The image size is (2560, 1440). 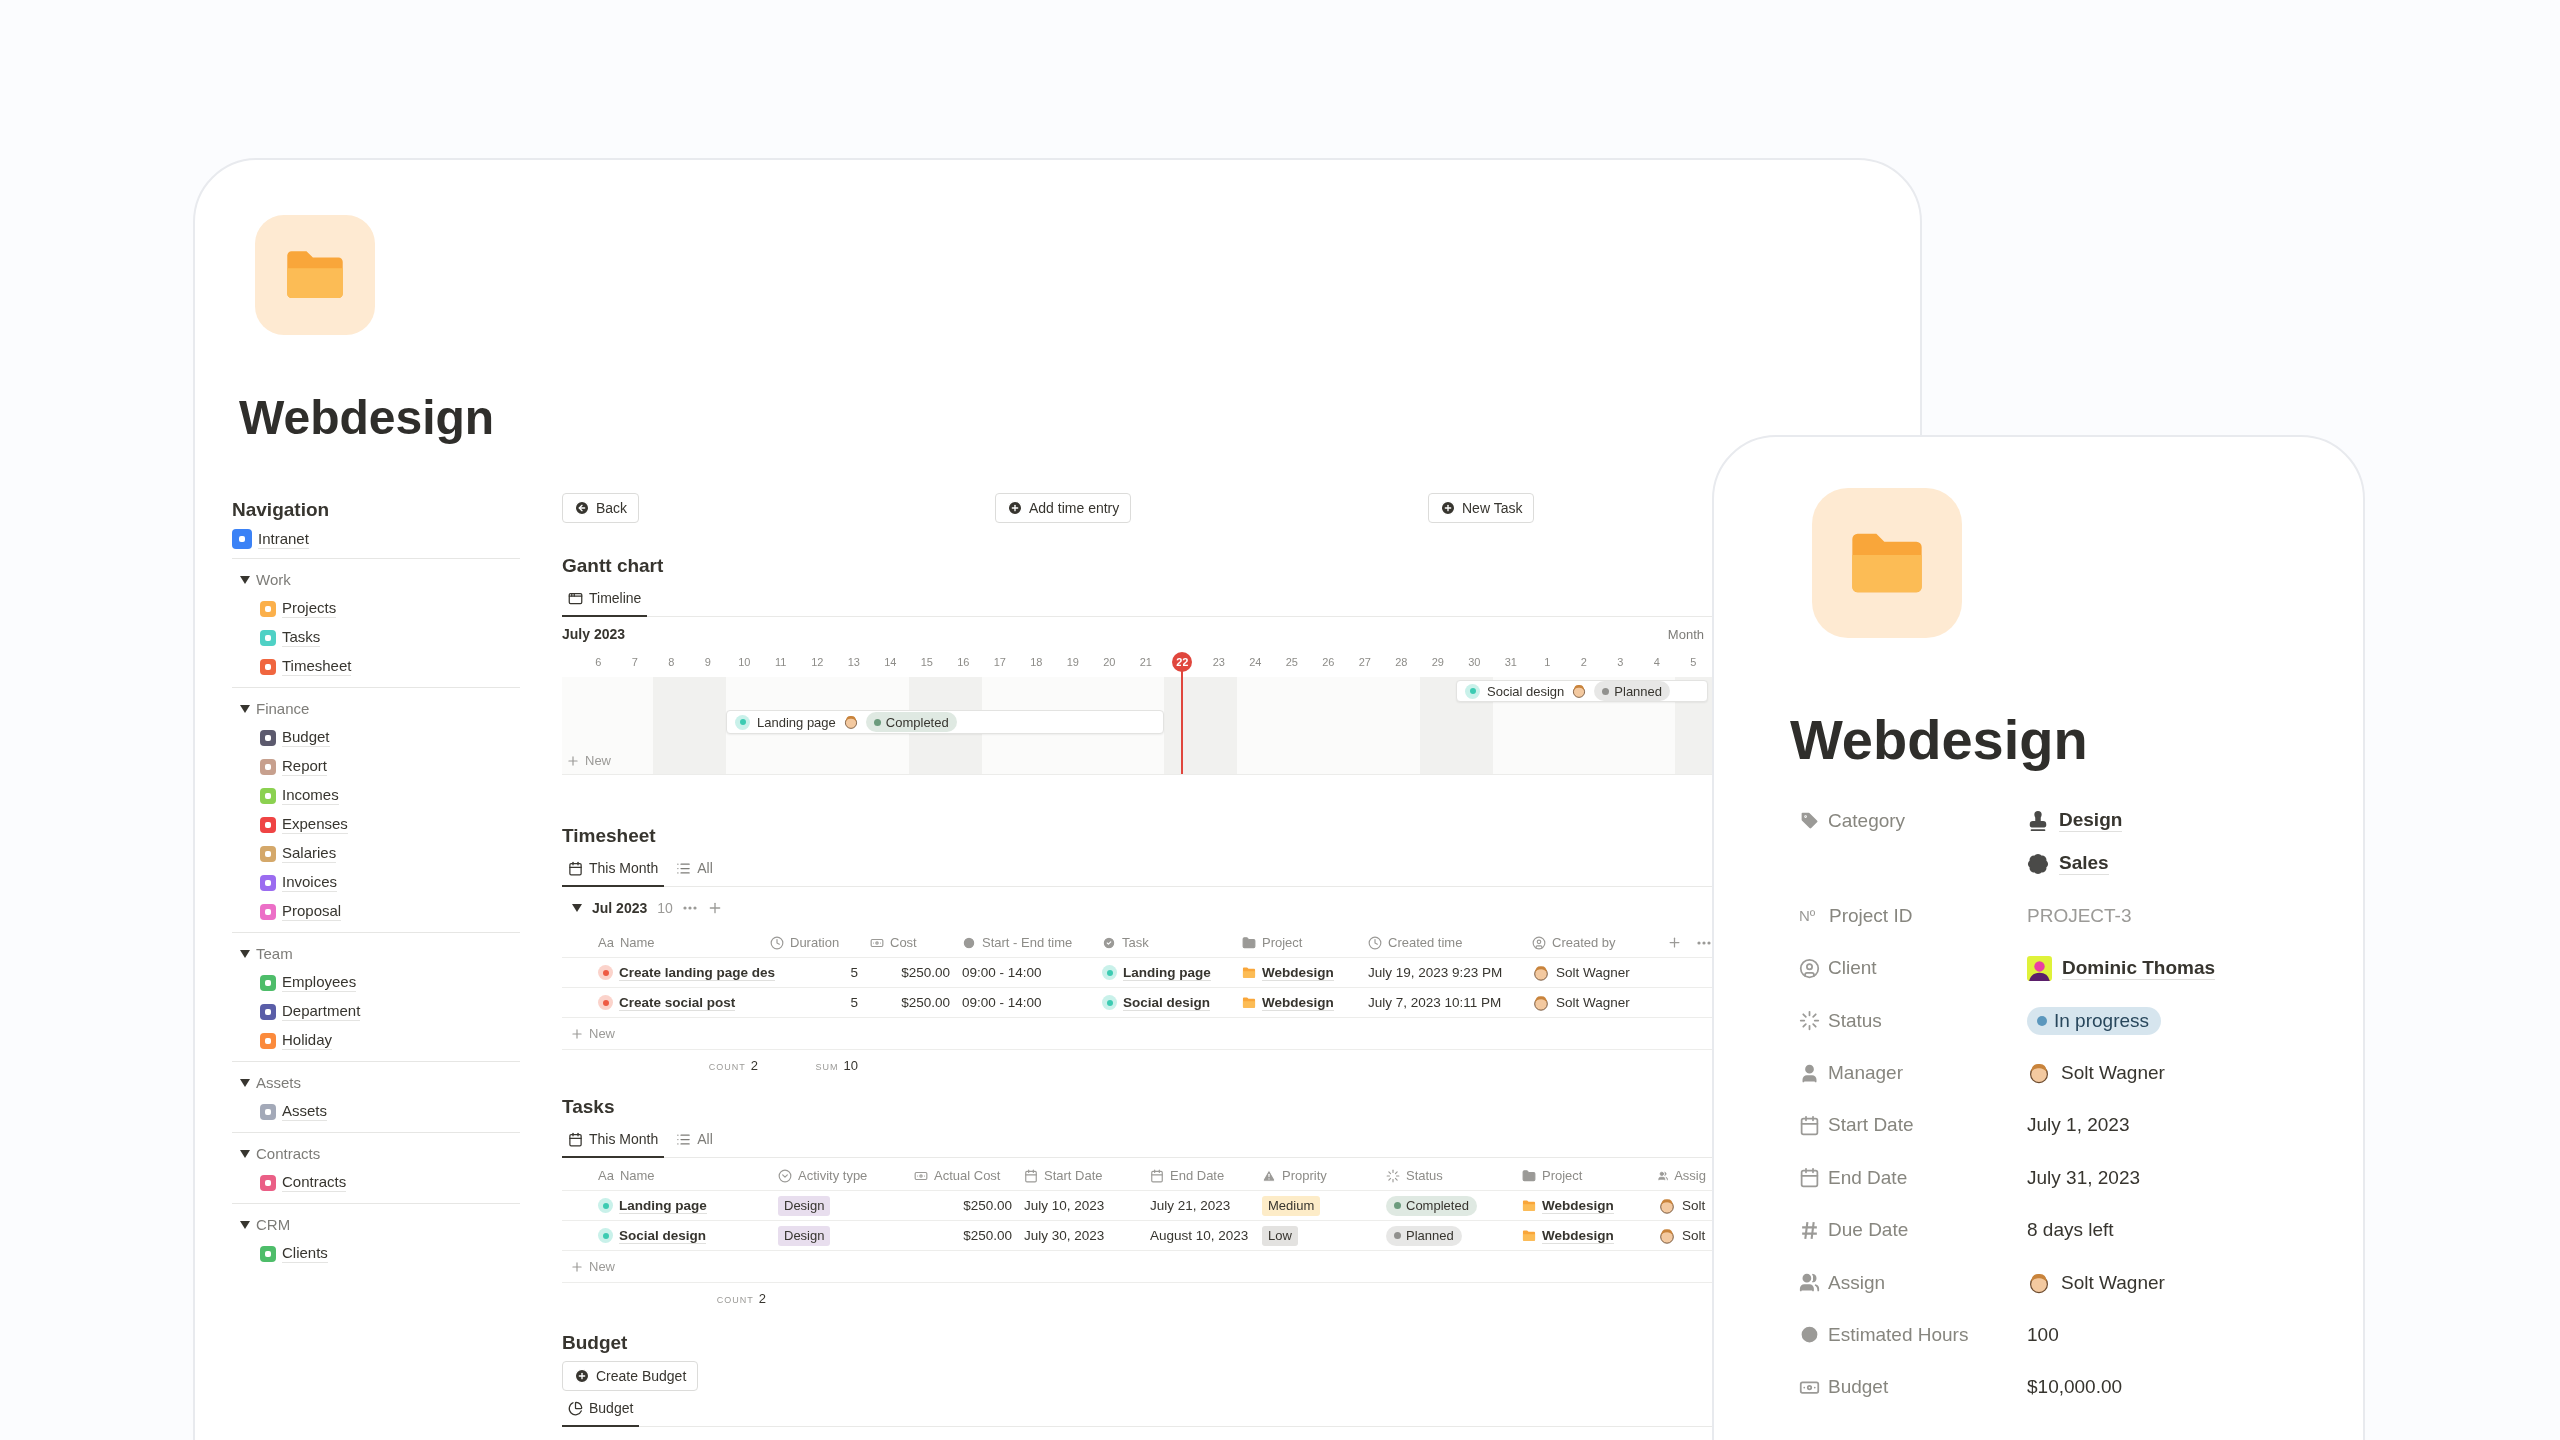 I want to click on sidebar-item: Projects, so click(x=284, y=609).